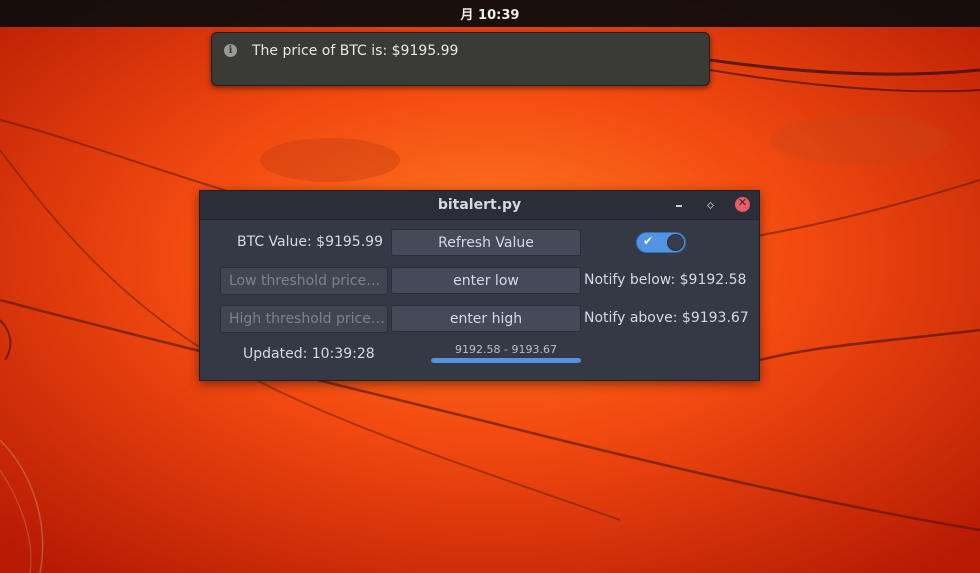 The image size is (980, 573). Describe the element at coordinates (486, 280) in the screenshot. I see `enter-low-button: enter low` at that location.